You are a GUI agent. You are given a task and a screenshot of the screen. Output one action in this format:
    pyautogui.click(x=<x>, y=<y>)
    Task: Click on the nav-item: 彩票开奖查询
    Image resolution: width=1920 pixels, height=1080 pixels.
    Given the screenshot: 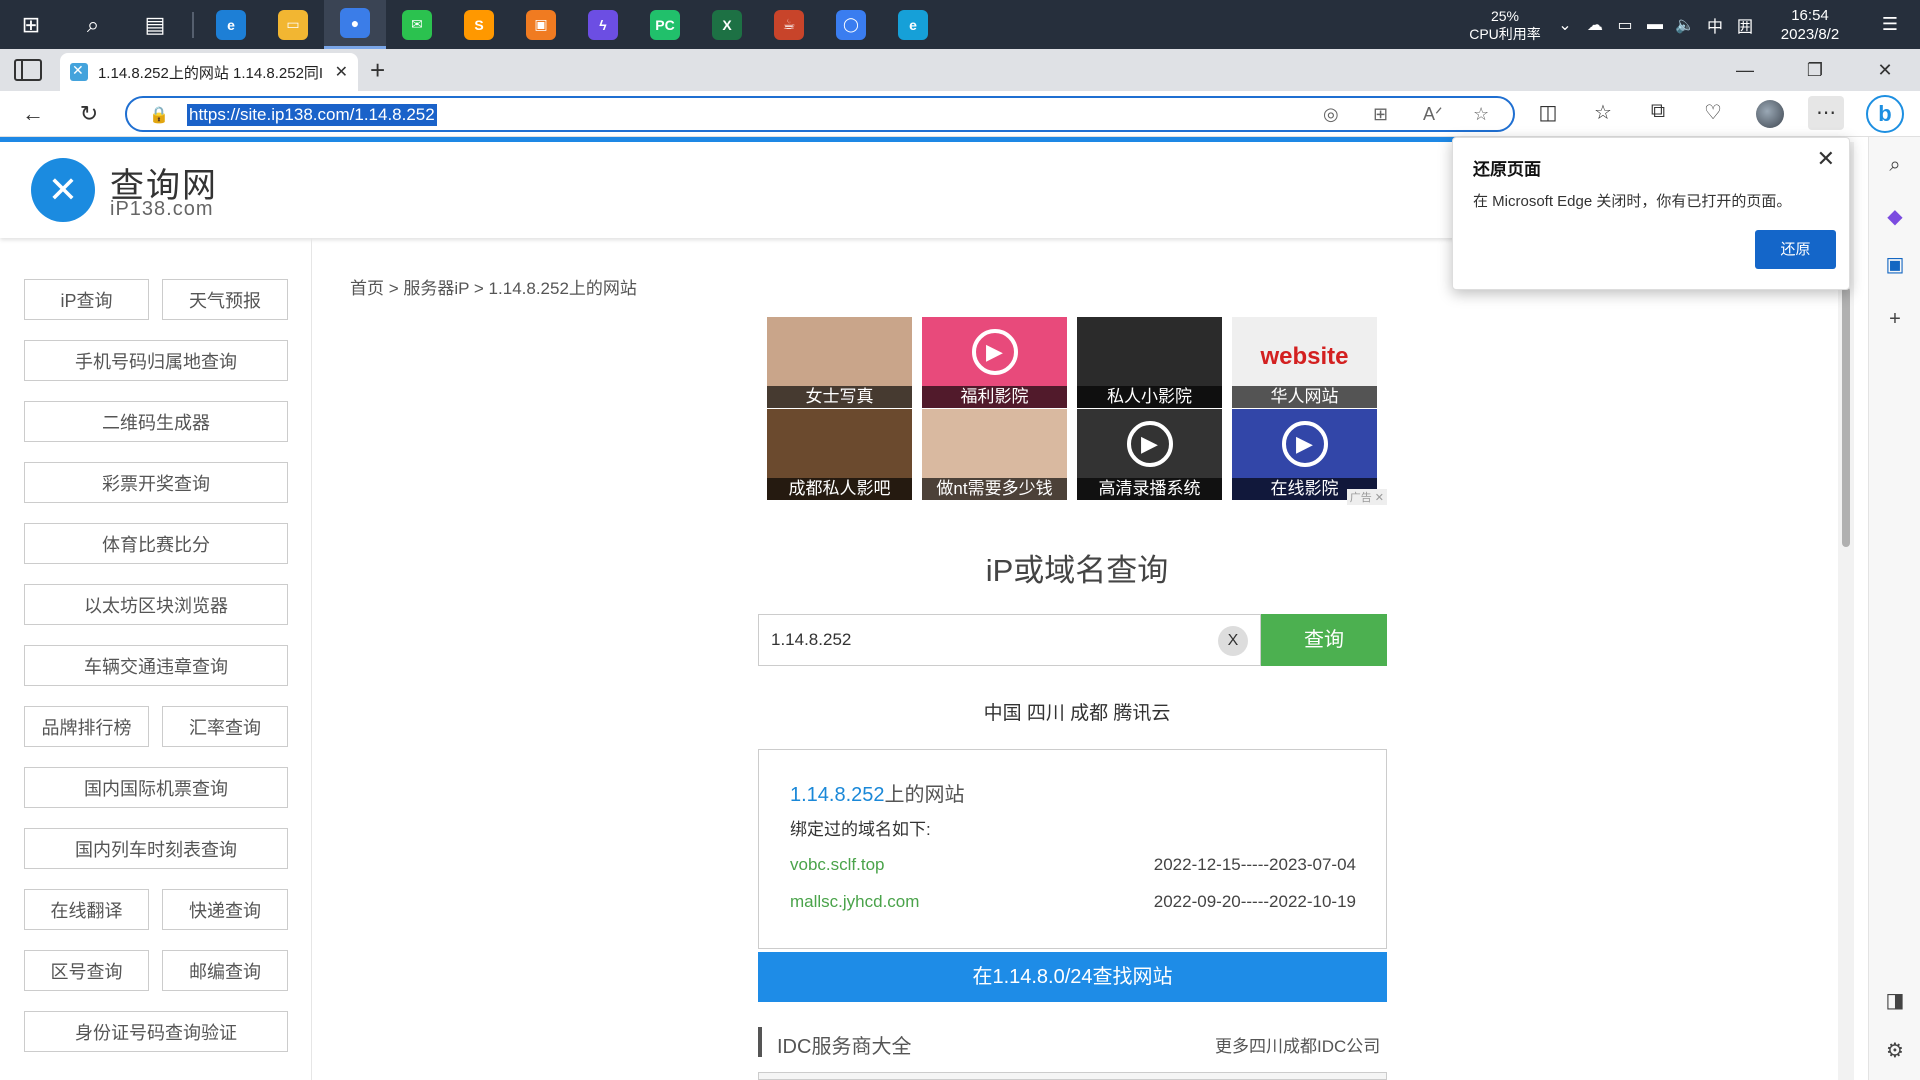 What is the action you would take?
    pyautogui.click(x=156, y=482)
    